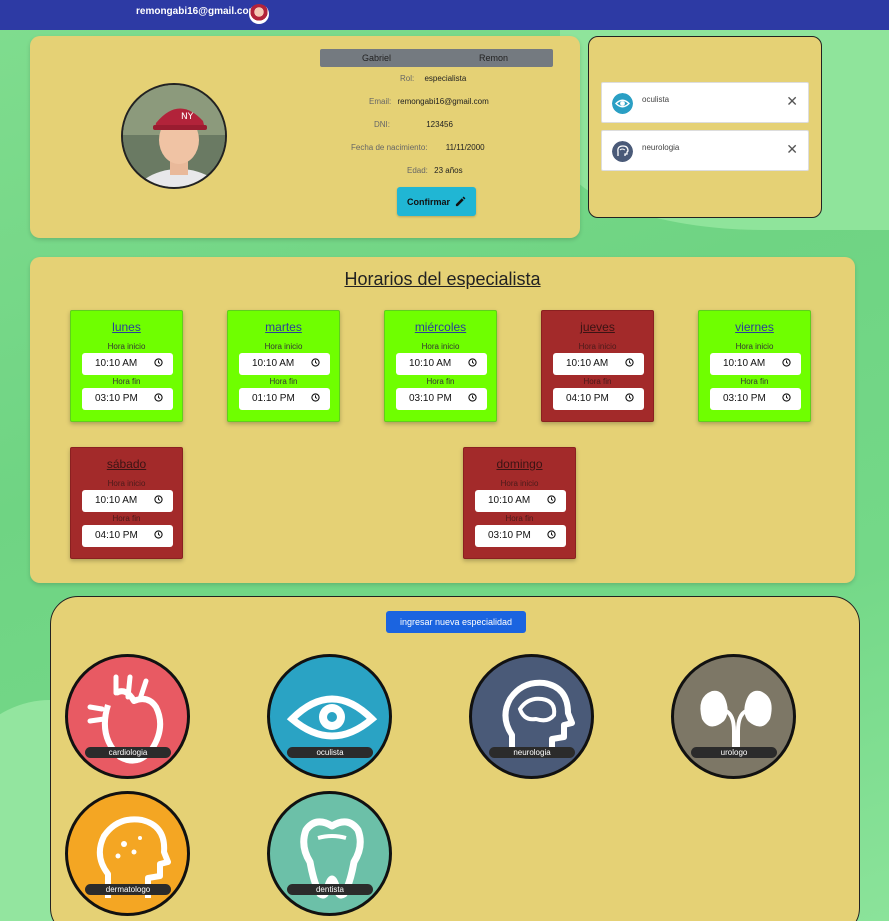 The width and height of the screenshot is (889, 921). Describe the element at coordinates (442, 279) in the screenshot. I see `schedule-title: Horarios del especialista` at that location.